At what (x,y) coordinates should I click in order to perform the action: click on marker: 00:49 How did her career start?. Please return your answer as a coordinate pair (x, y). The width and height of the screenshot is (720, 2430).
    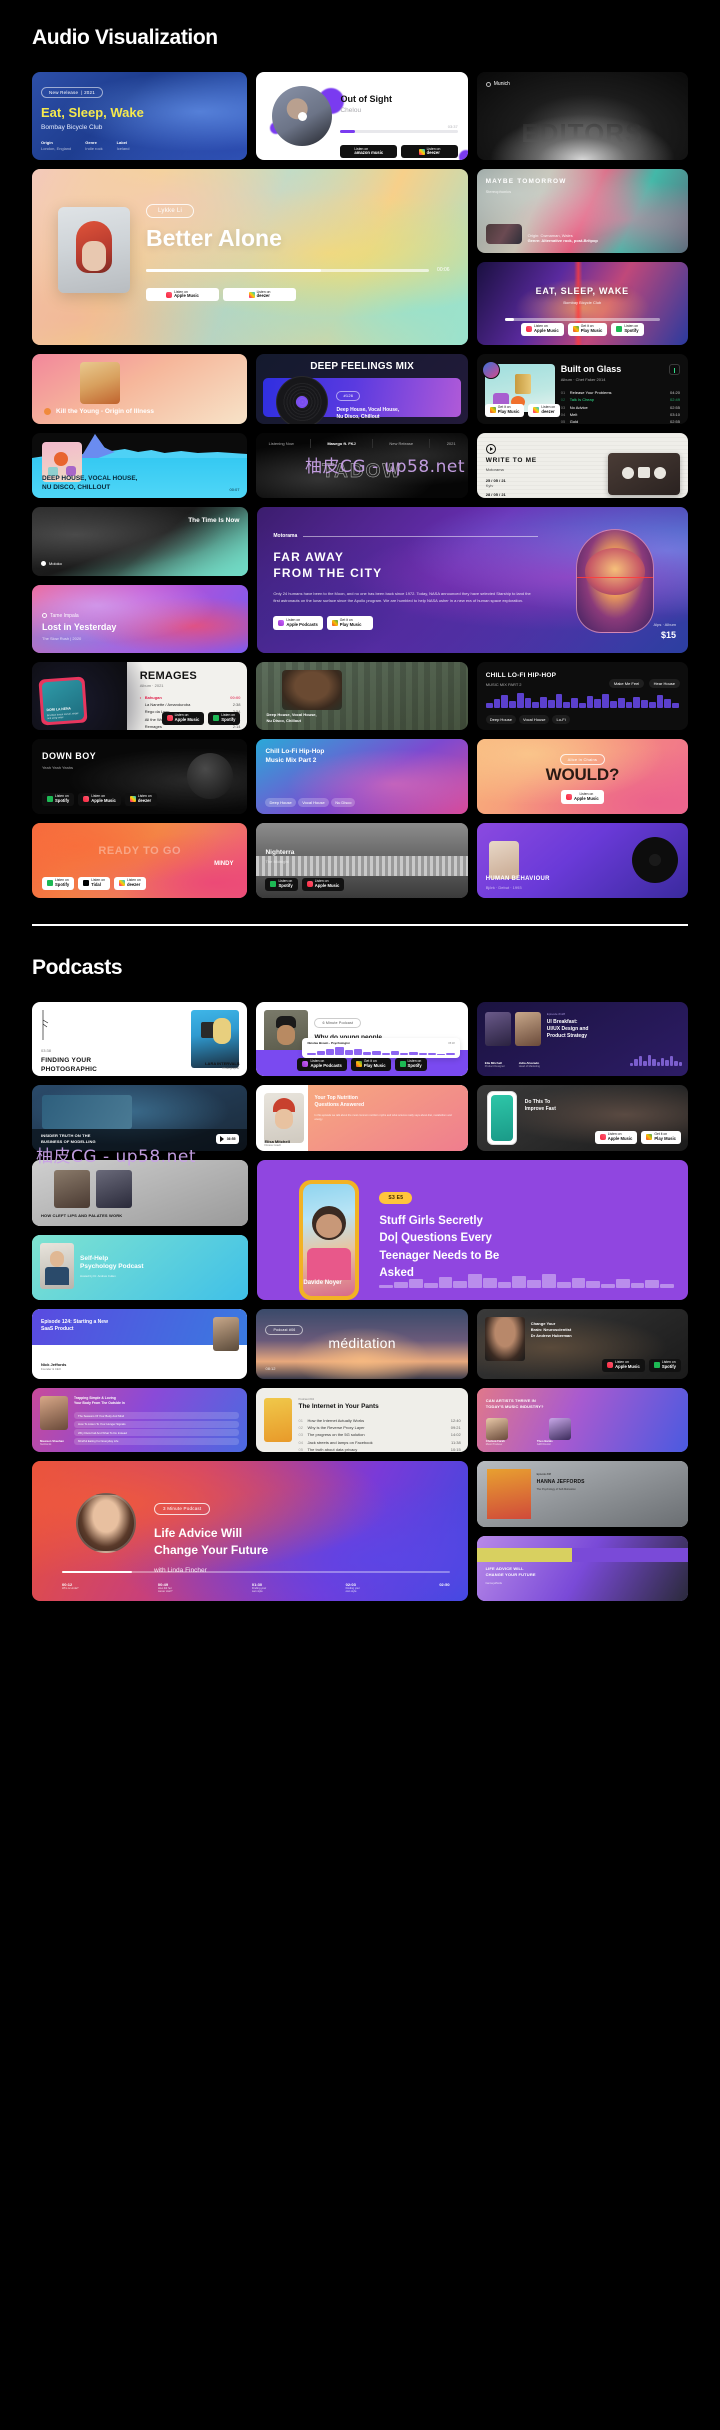
    Looking at the image, I should click on (165, 1587).